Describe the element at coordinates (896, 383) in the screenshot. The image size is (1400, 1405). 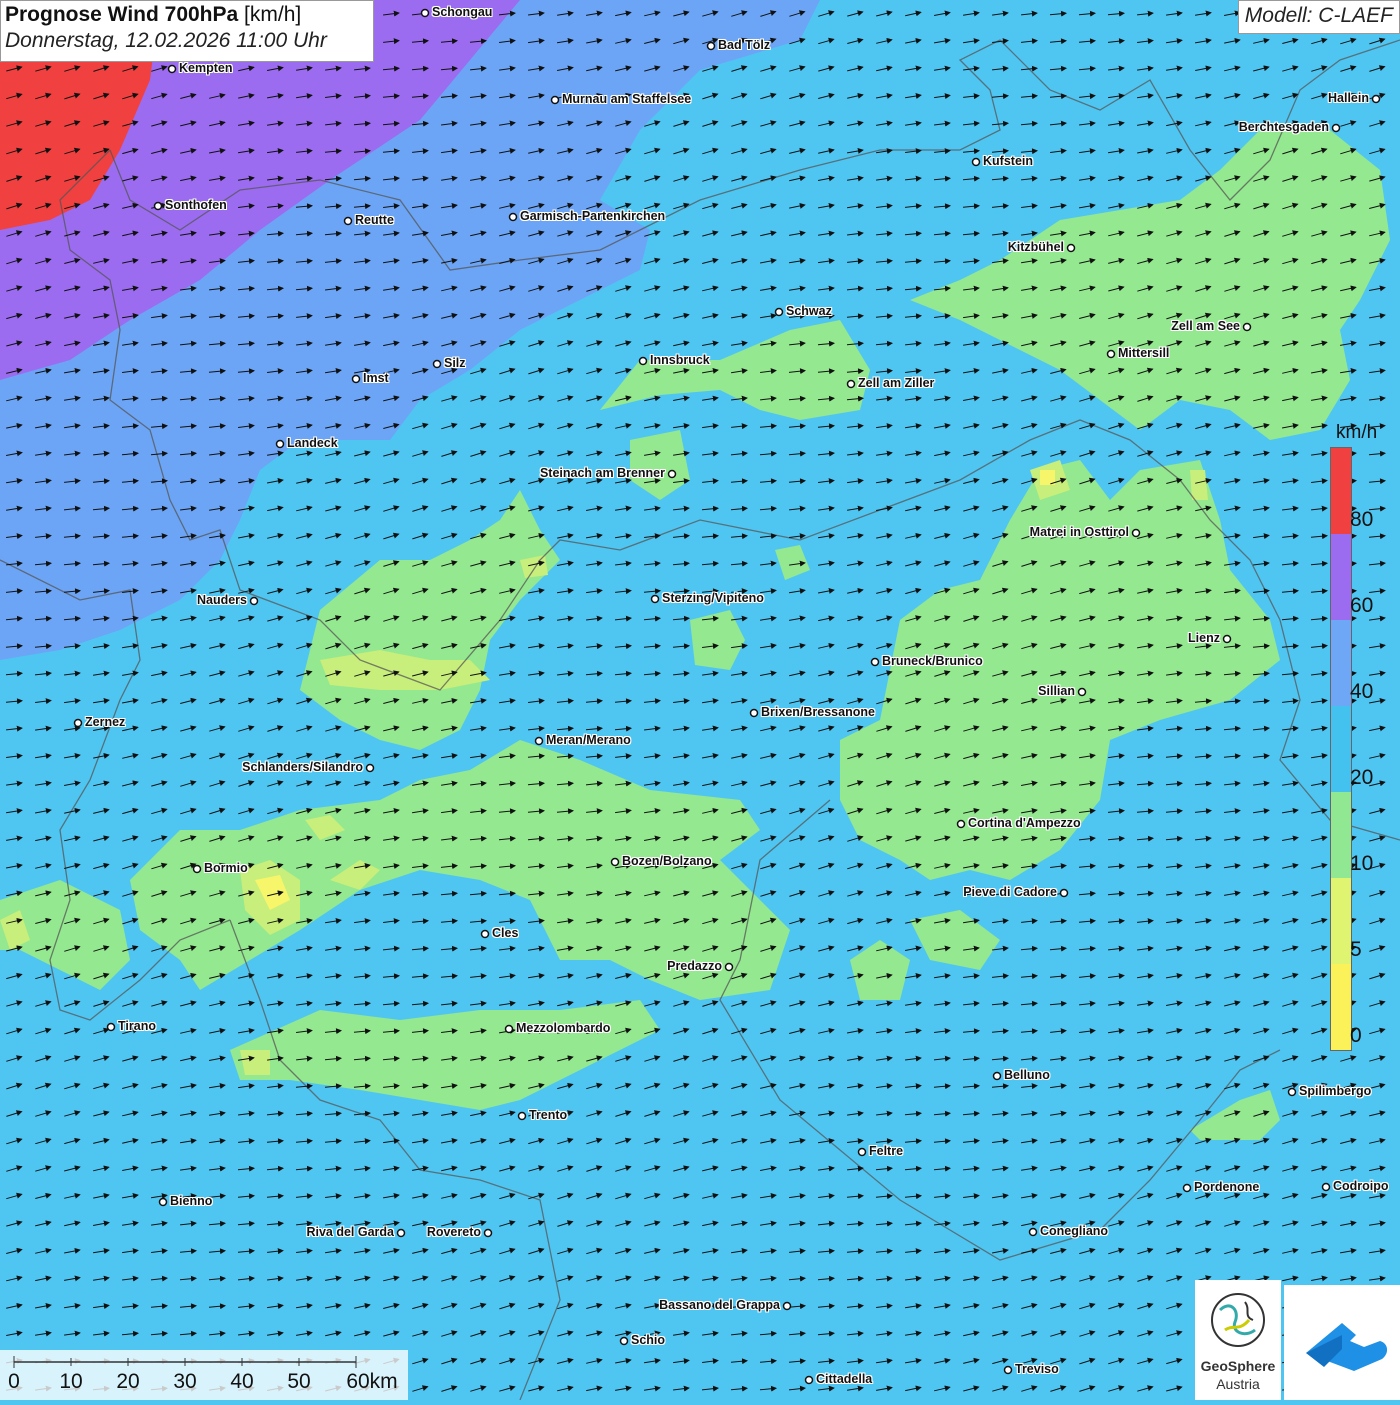
I see `city-label: Zell am Ziller` at that location.